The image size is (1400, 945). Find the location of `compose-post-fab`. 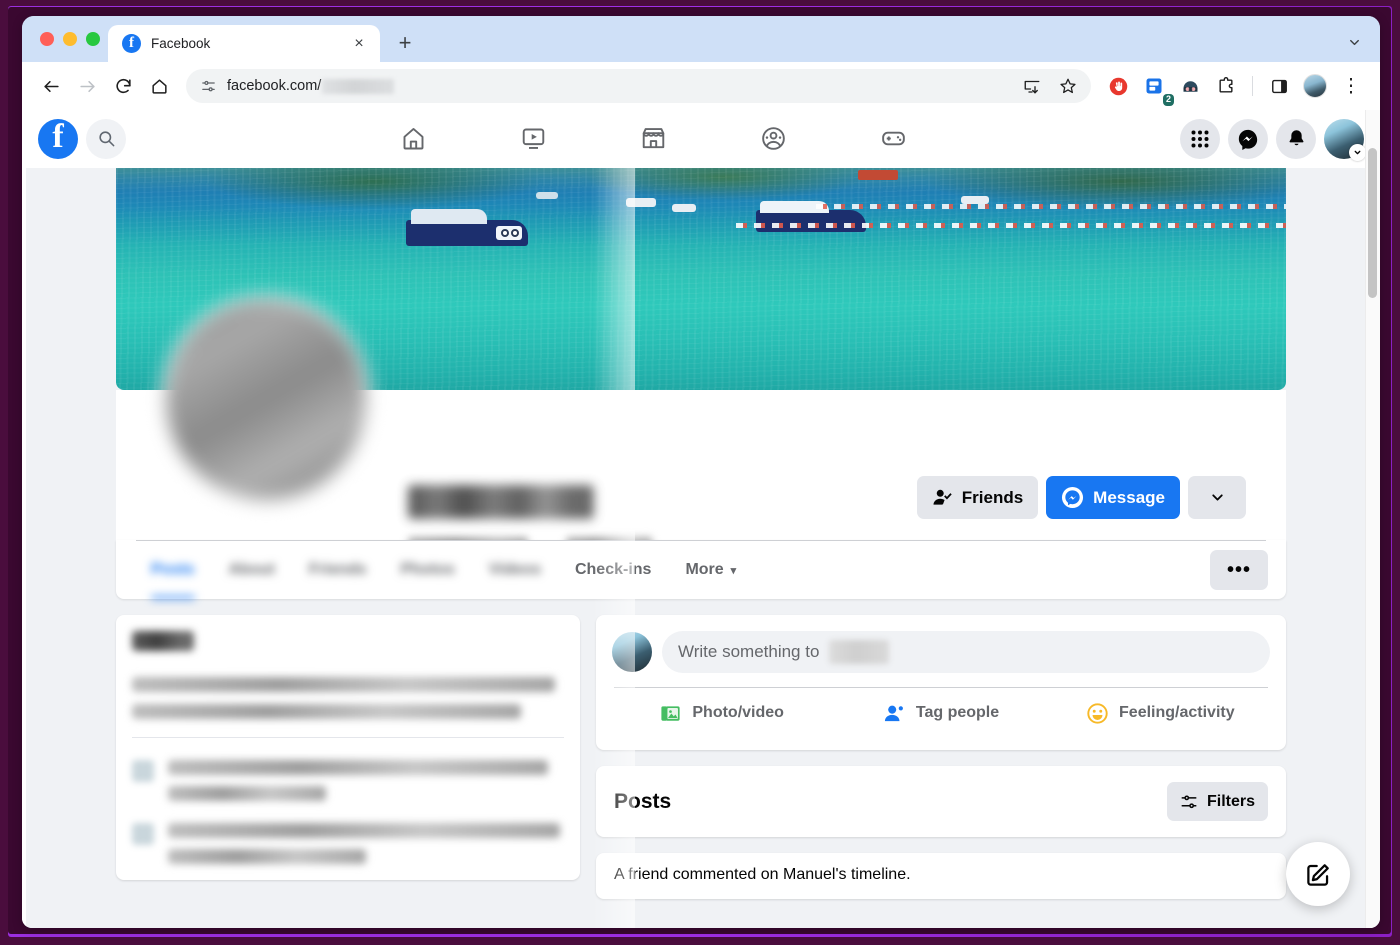

compose-post-fab is located at coordinates (1318, 874).